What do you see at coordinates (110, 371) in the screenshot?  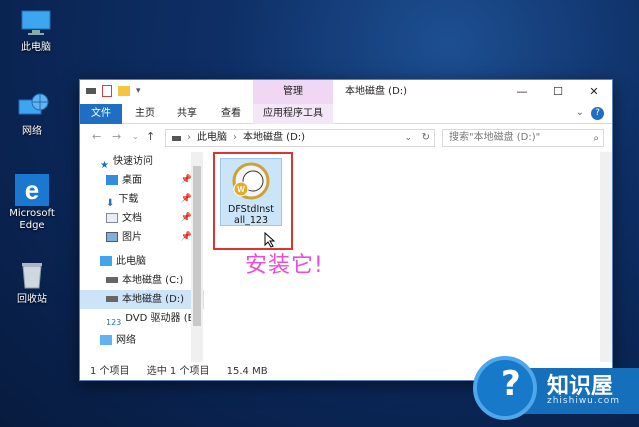 I see `item-count: 1 个项目` at bounding box center [110, 371].